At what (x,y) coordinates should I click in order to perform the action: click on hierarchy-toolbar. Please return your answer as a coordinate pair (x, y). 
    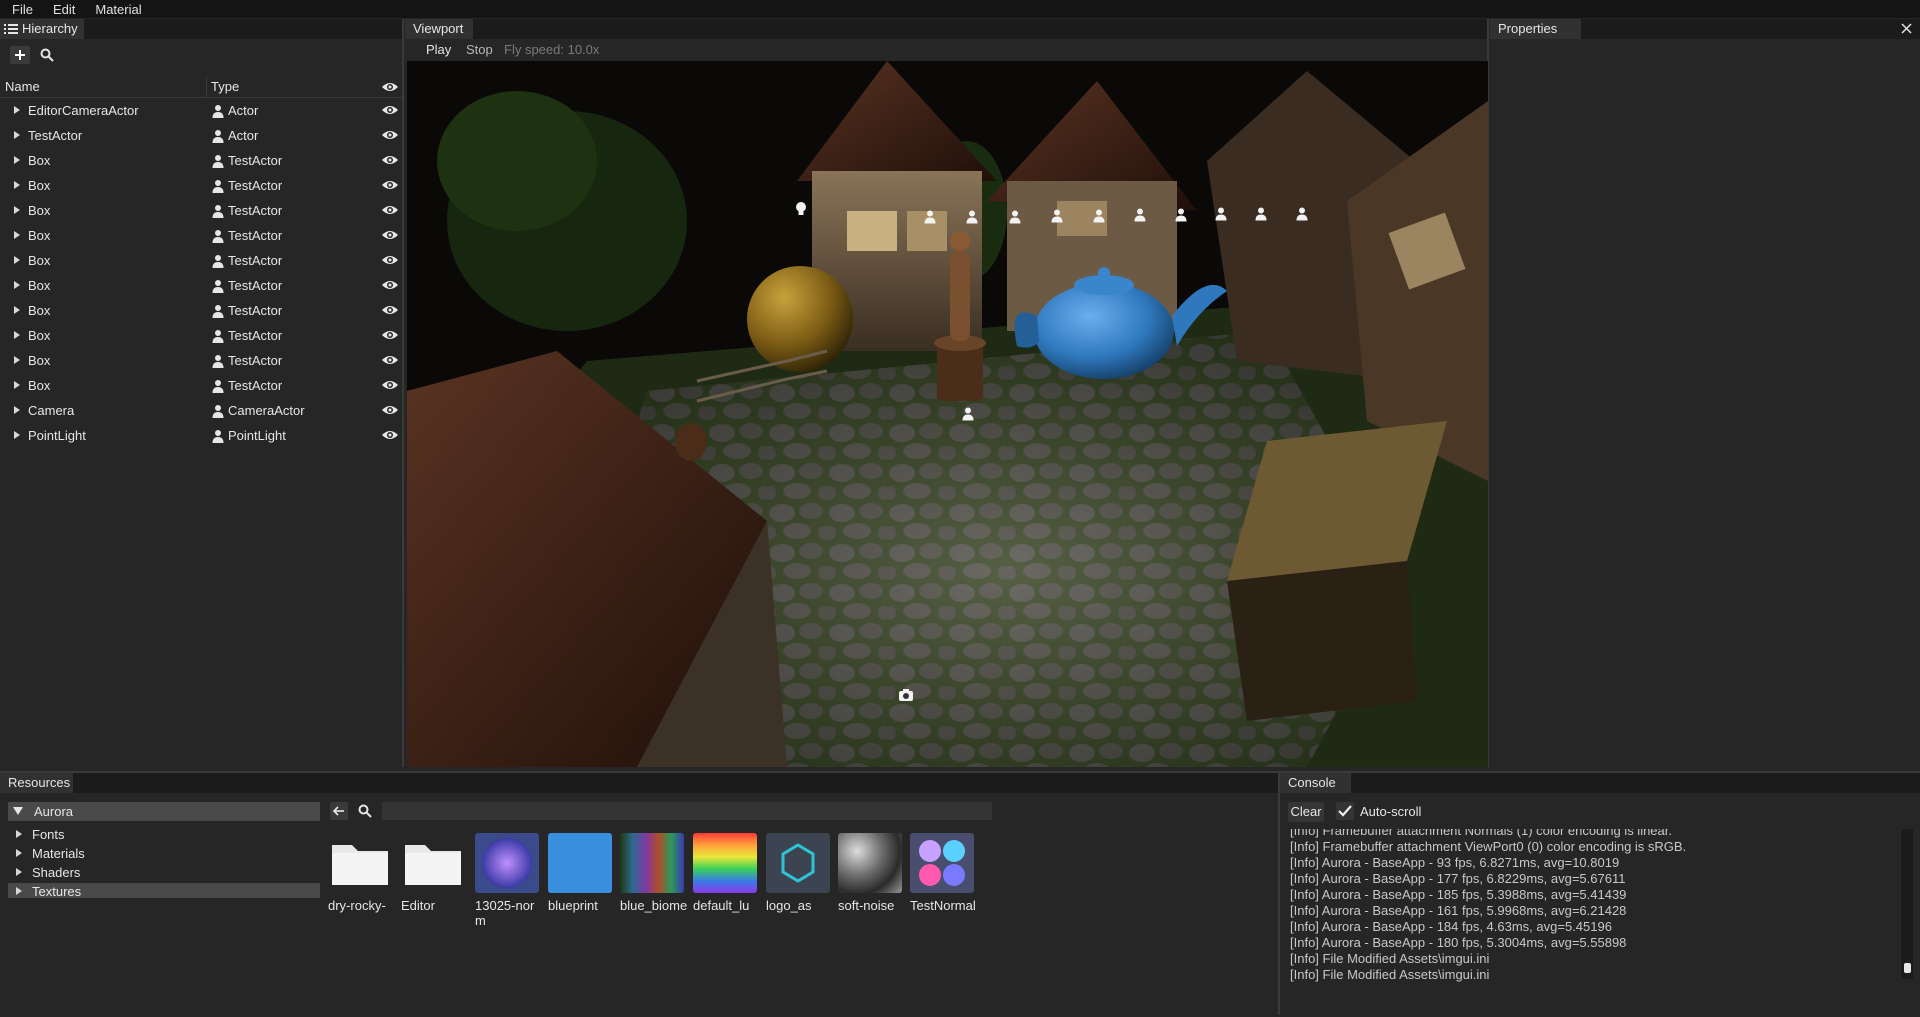
    Looking at the image, I should click on (202, 55).